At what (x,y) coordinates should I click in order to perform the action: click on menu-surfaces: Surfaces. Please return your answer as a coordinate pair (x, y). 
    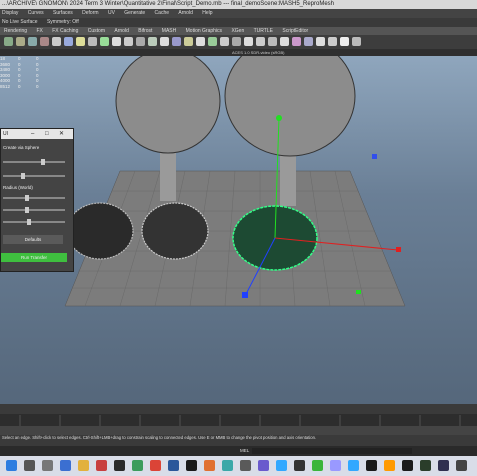
    Looking at the image, I should click on (62, 13).